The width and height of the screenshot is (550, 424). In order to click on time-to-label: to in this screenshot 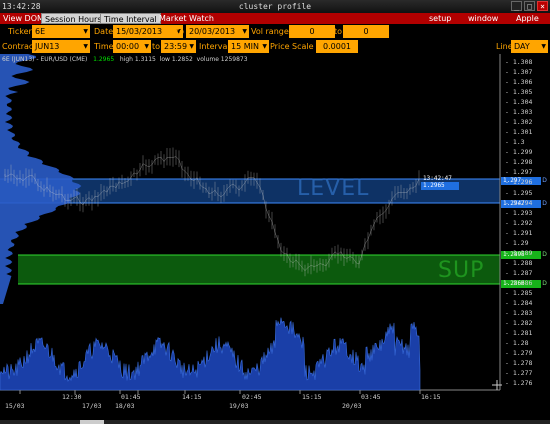, I will do `click(156, 46)`.